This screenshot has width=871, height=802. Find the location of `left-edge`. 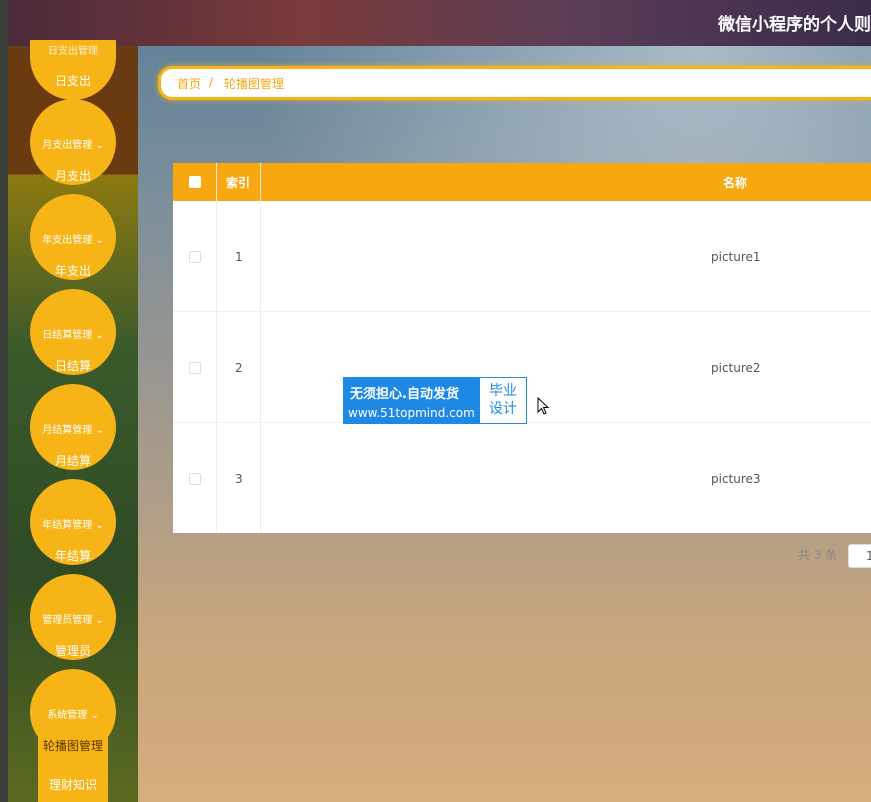

left-edge is located at coordinates (4, 401).